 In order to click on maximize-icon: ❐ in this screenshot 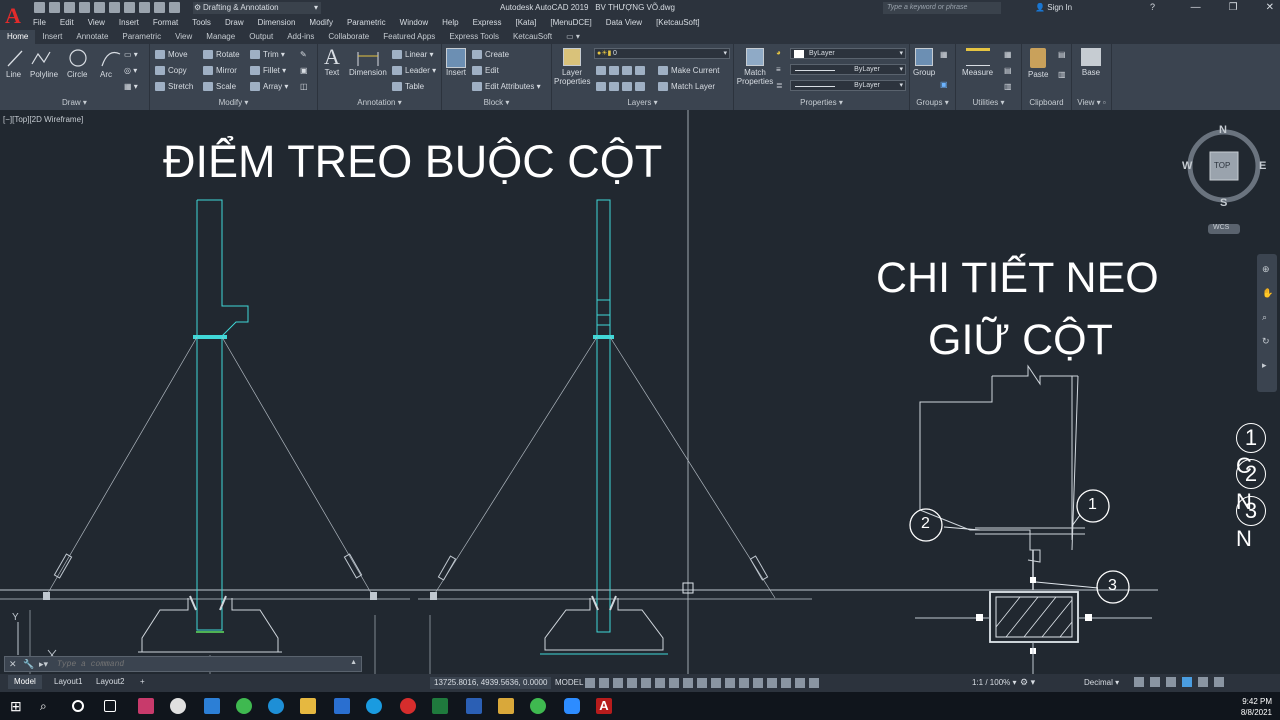, I will do `click(1233, 7)`.